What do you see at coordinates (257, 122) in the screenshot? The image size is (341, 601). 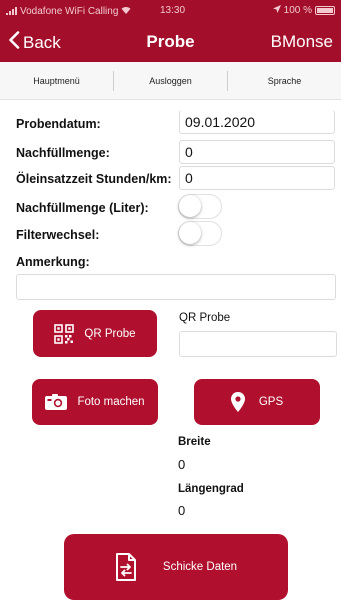 I see `probendatum-field` at bounding box center [257, 122].